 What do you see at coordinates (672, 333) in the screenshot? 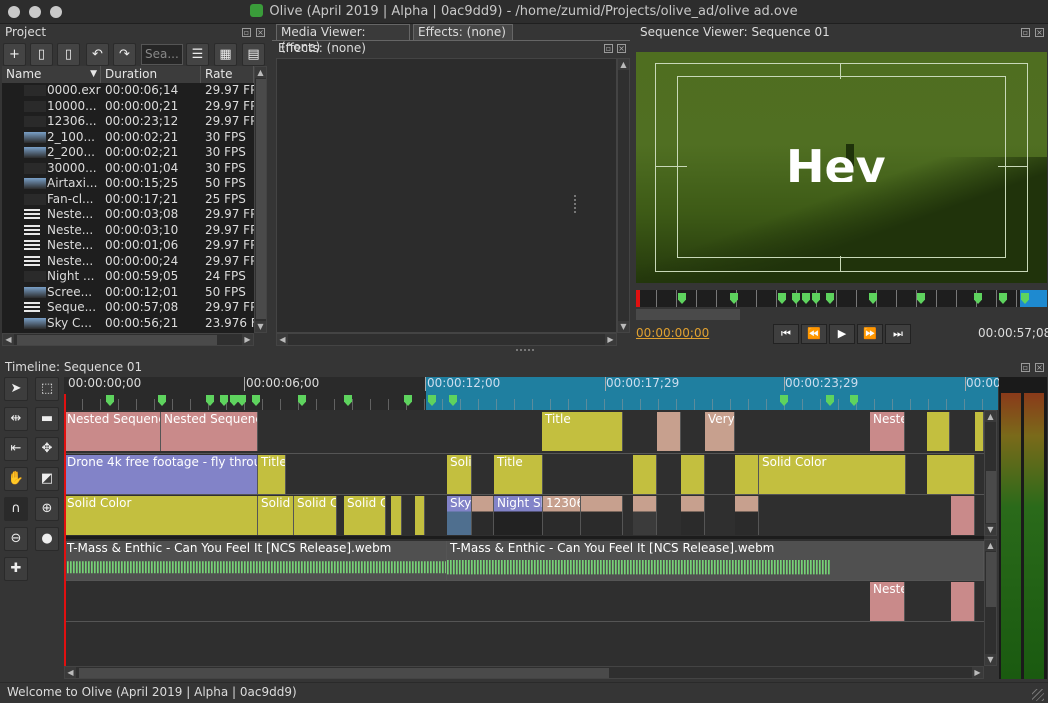
I see `current-timecode: 00:00:00;00` at bounding box center [672, 333].